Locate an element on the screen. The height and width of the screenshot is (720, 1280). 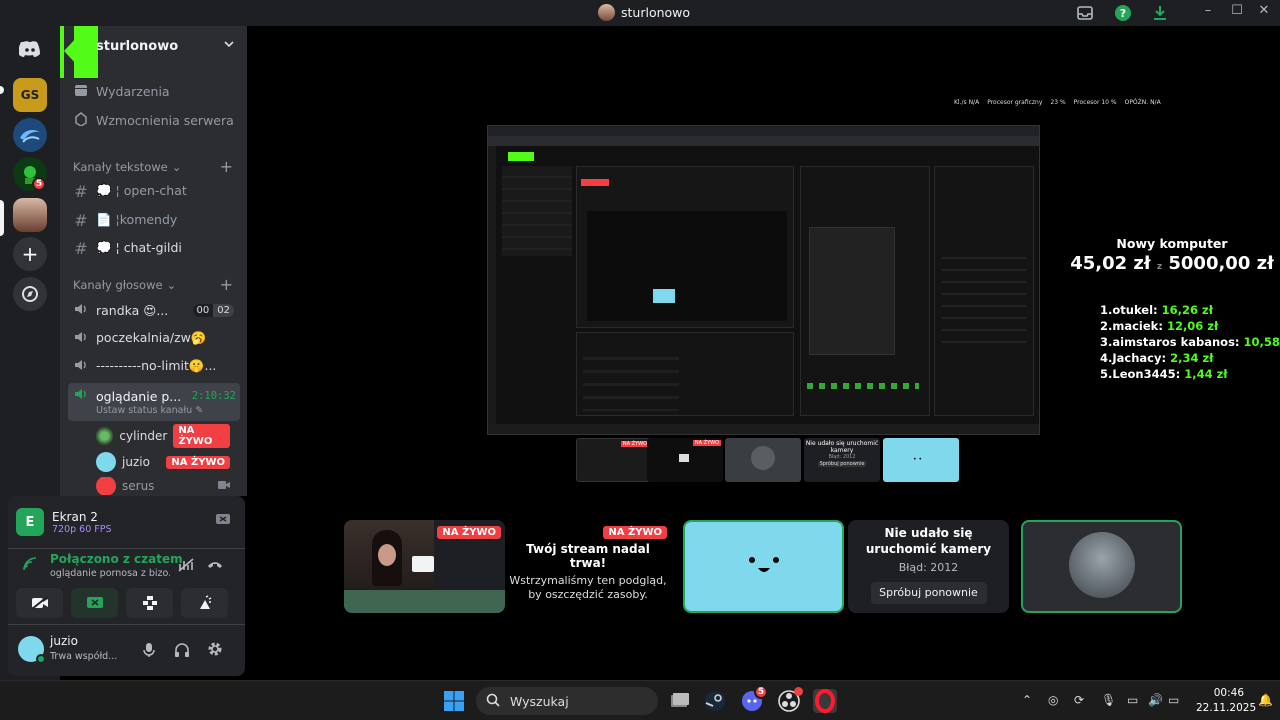
boost-icon is located at coordinates (81, 120).